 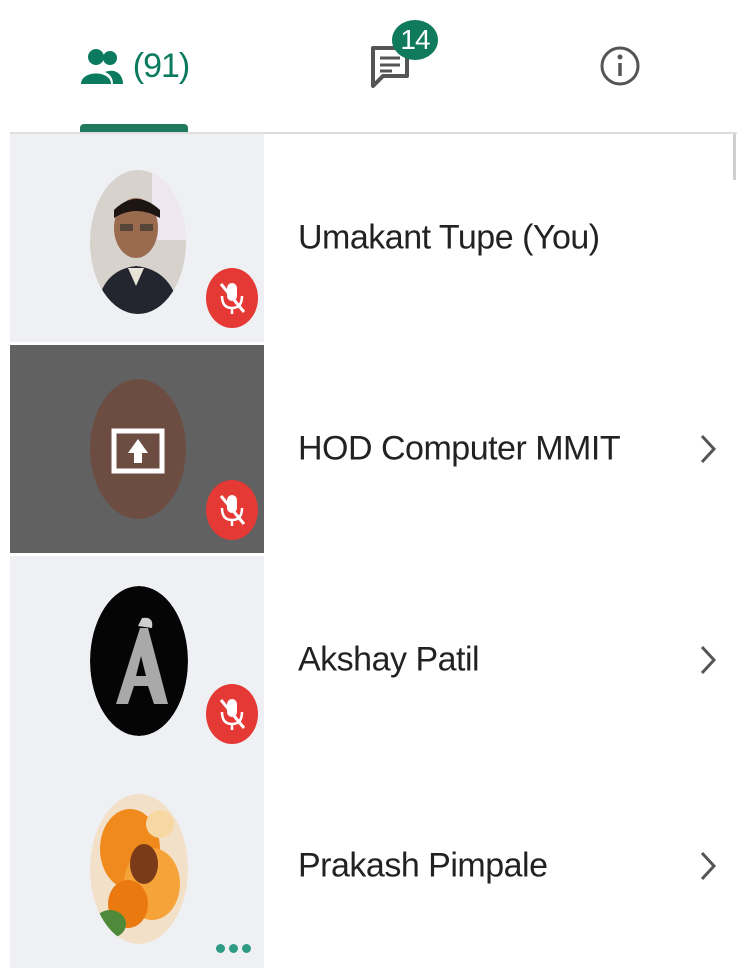 I want to click on tab-chat, so click(x=390, y=66).